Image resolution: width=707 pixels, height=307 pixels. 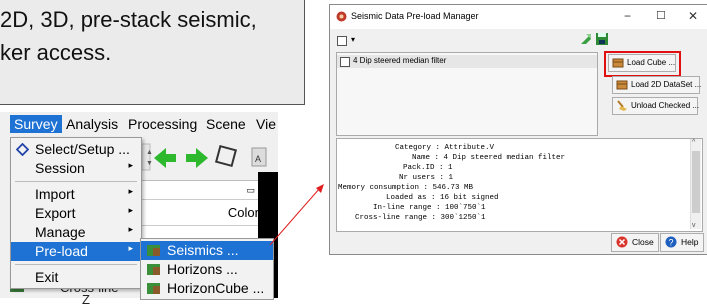 What do you see at coordinates (428, 168) in the screenshot?
I see `info-row: Pack.ID : 1` at bounding box center [428, 168].